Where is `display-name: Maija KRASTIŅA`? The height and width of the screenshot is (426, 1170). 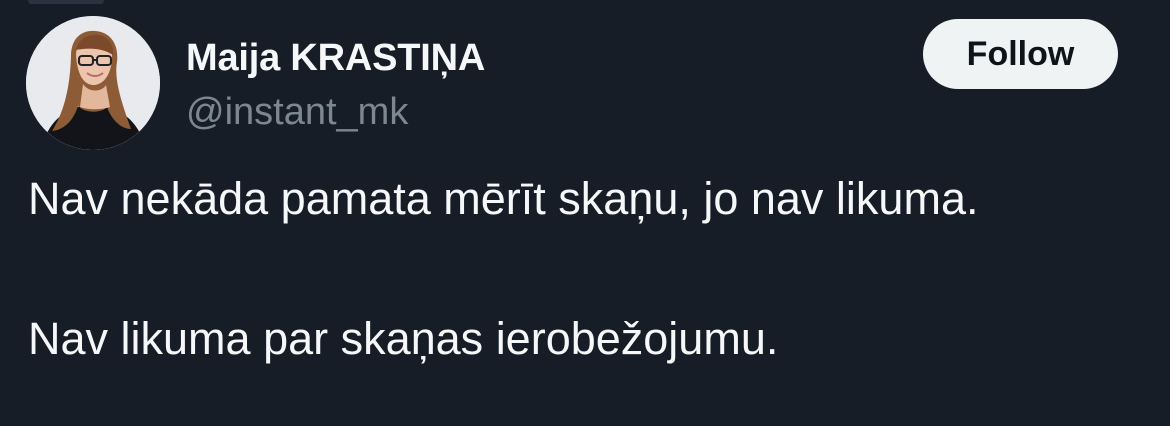
display-name: Maija KRASTIŅA is located at coordinates (335, 58).